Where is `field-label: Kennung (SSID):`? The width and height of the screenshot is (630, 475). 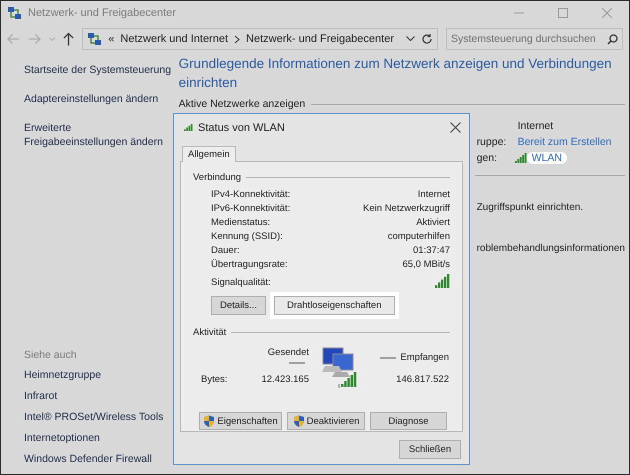 field-label: Kennung (SSID): is located at coordinates (247, 236).